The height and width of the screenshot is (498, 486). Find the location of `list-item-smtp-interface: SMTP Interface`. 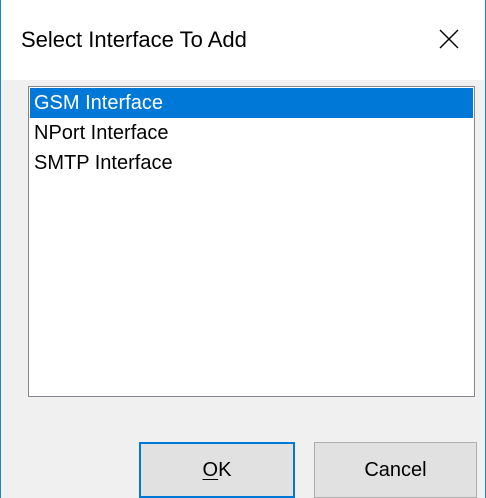

list-item-smtp-interface: SMTP Interface is located at coordinates (251, 163).